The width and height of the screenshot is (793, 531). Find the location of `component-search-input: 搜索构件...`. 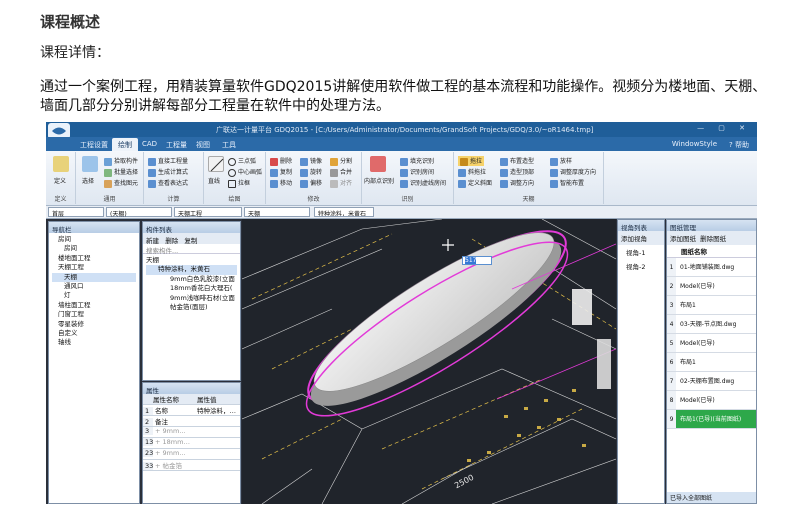

component-search-input: 搜索构件... is located at coordinates (191, 249).